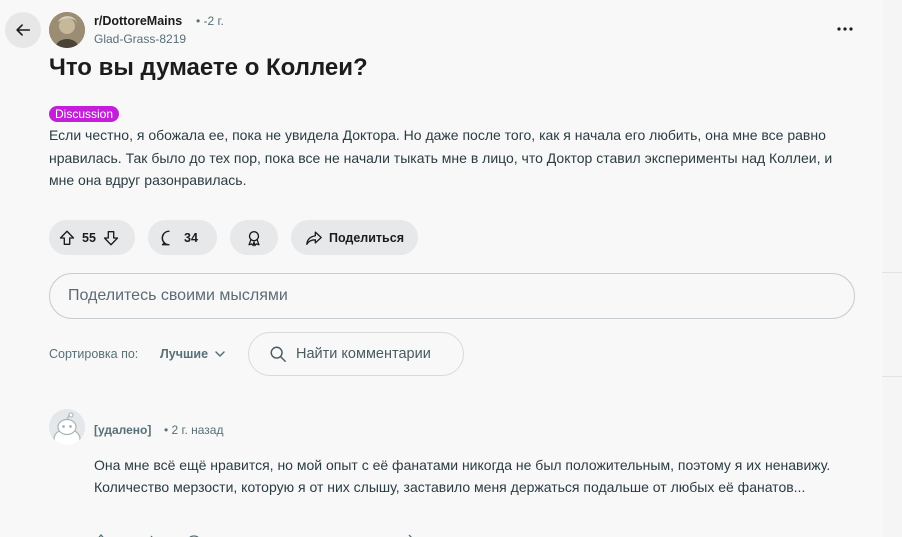  I want to click on sort-value: Лучшие, so click(184, 354).